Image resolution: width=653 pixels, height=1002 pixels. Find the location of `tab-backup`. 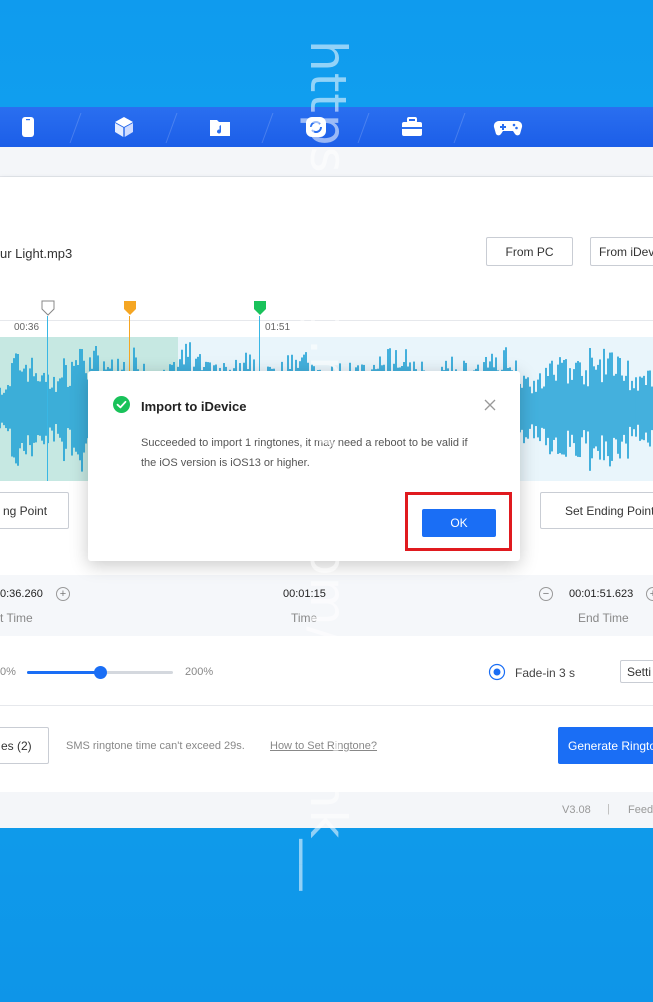

tab-backup is located at coordinates (316, 127).